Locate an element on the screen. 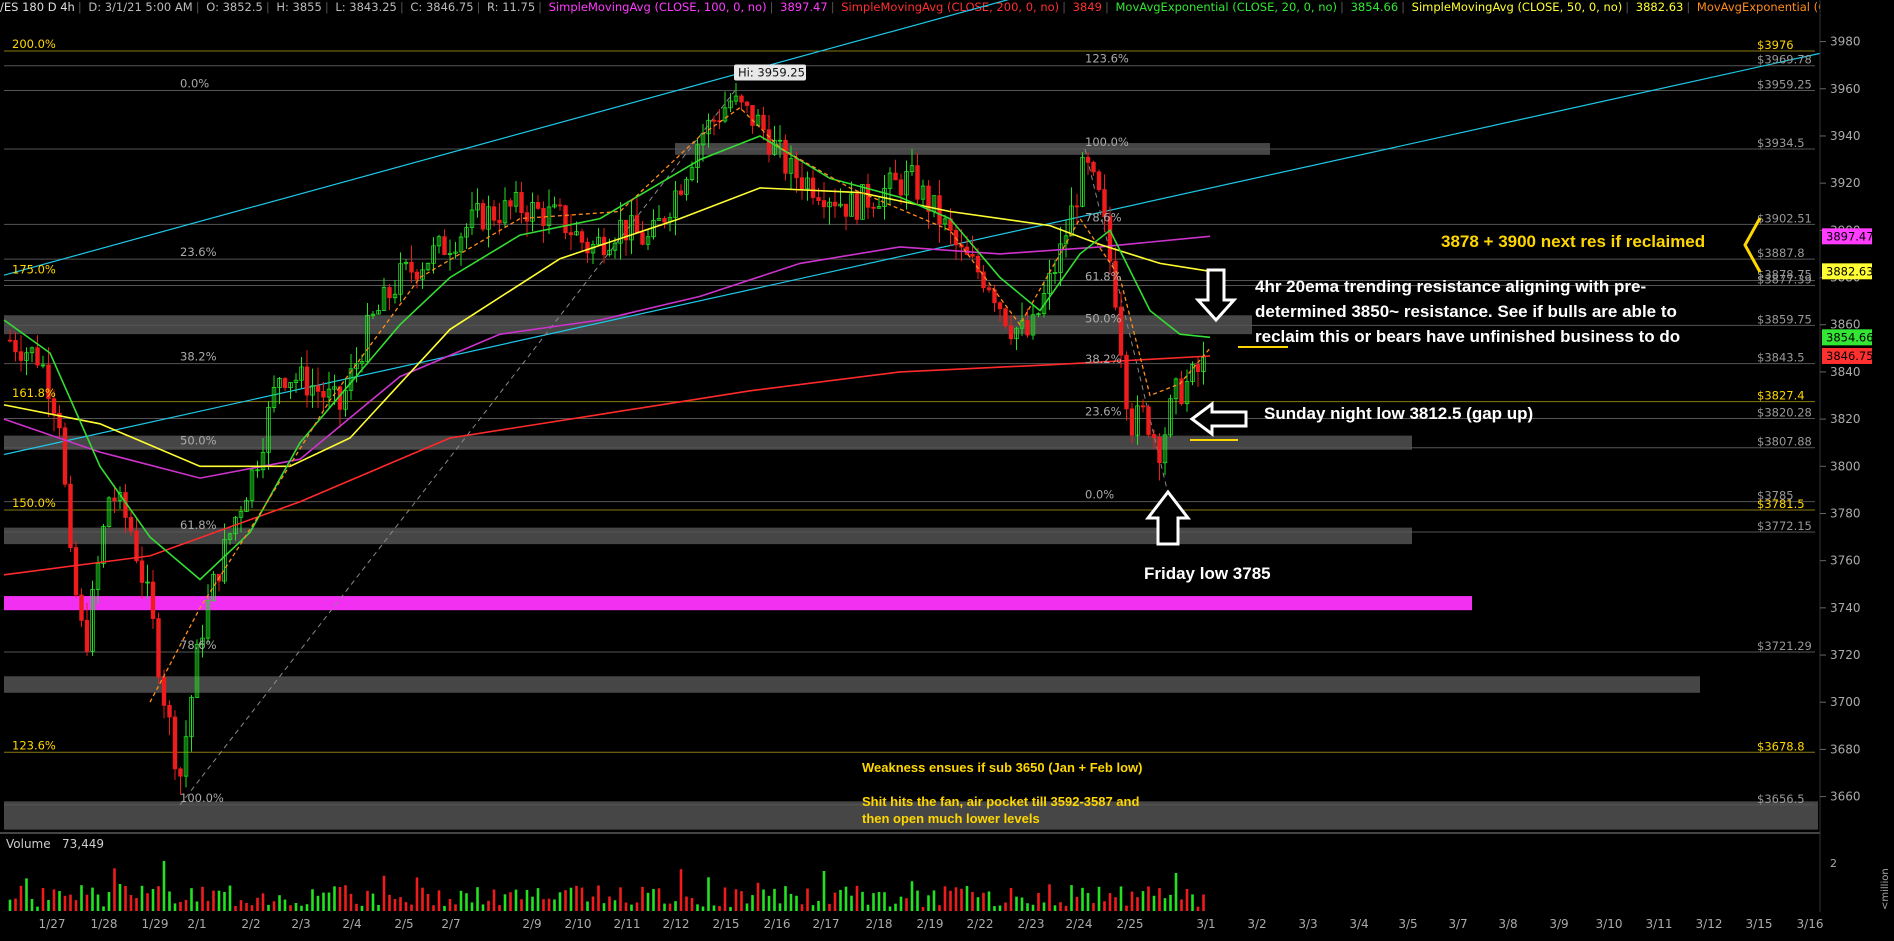  time-tick-label: 3/7 is located at coordinates (1457, 924).